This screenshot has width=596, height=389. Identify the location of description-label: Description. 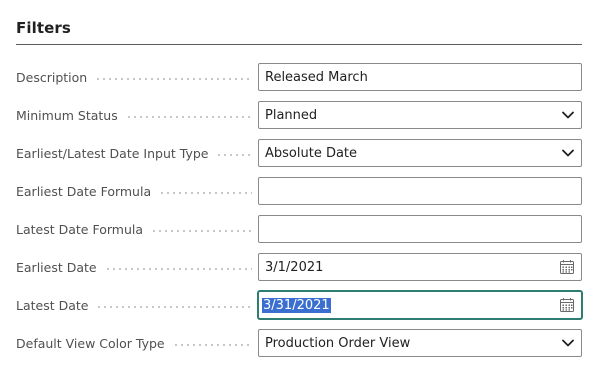
(52, 77).